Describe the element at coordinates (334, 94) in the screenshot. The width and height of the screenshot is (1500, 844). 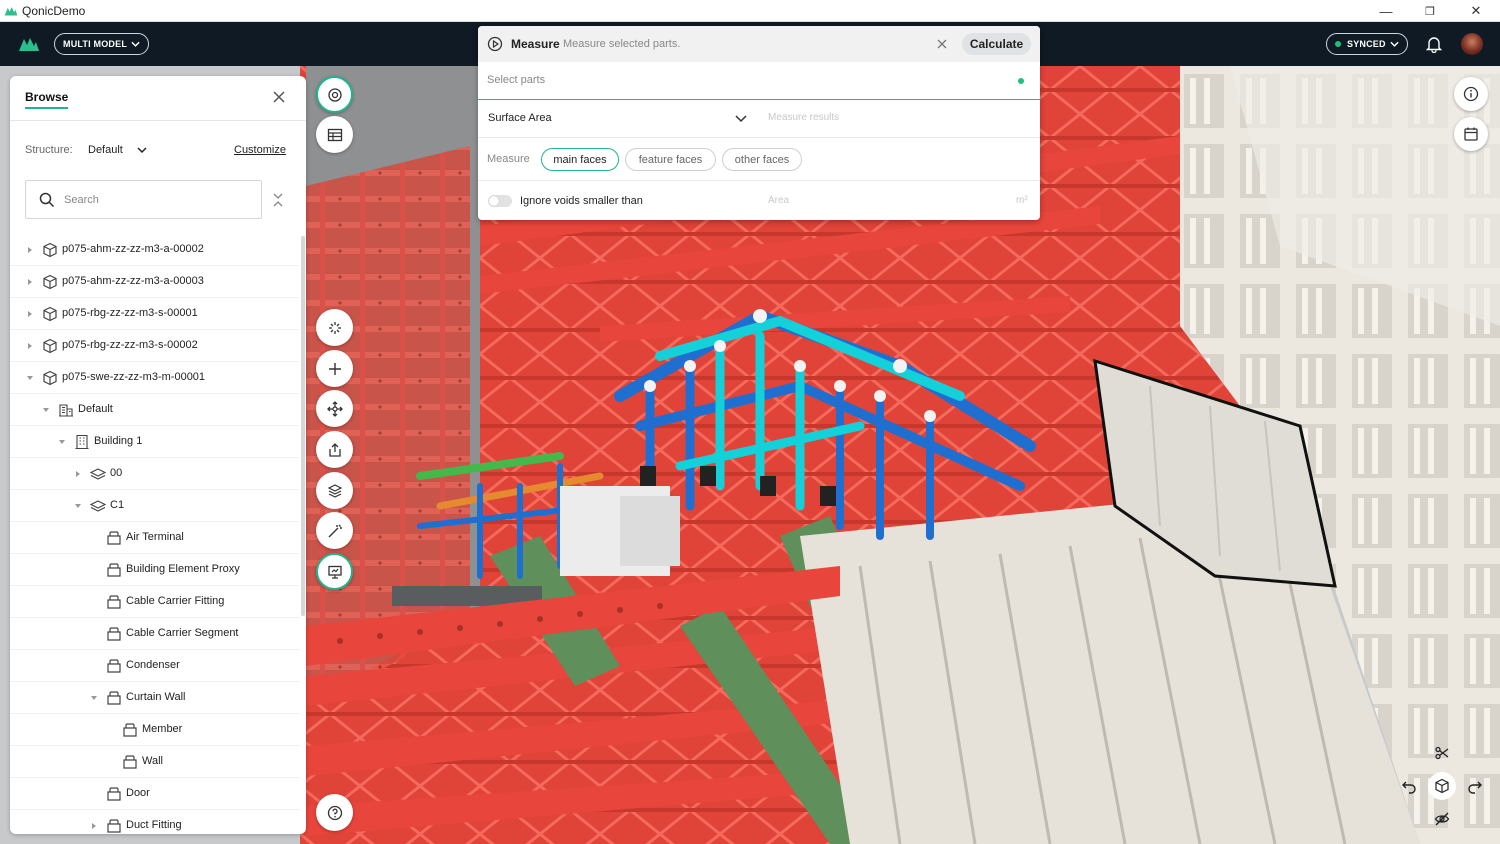
I see `target-button` at that location.